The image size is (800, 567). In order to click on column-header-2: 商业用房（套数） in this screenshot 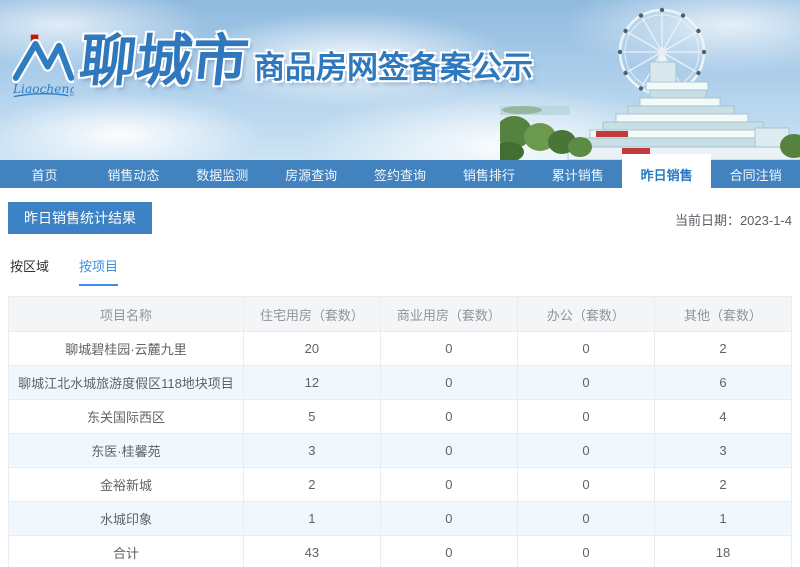, I will do `click(448, 314)`.